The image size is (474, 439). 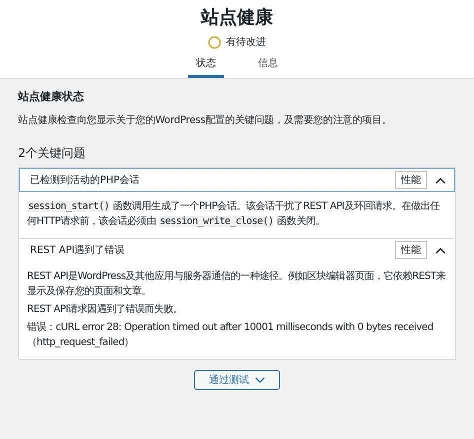 I want to click on tab: 状态, so click(x=206, y=64).